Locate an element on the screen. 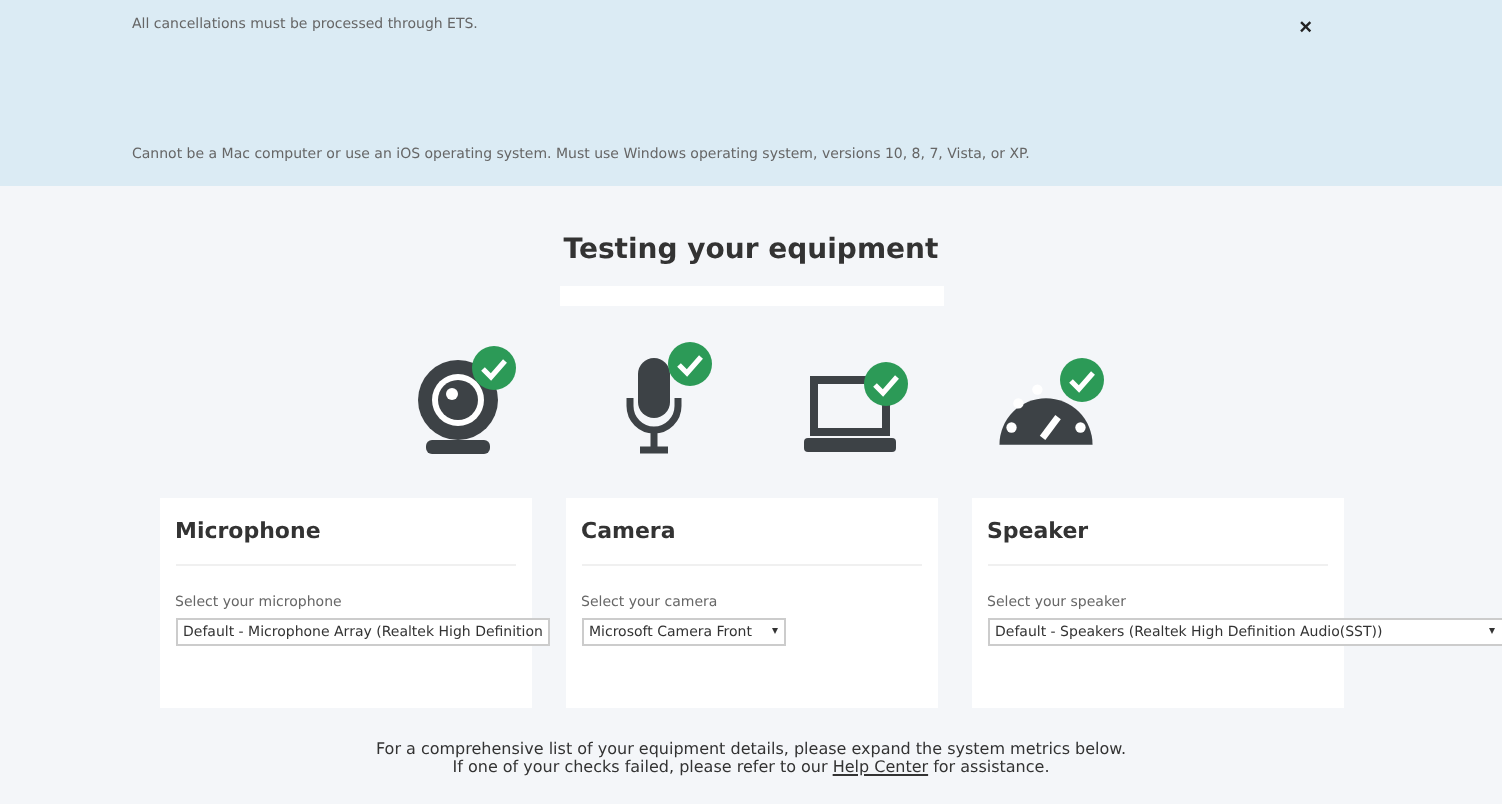  page-title: Testing your equipment is located at coordinates (751, 250).